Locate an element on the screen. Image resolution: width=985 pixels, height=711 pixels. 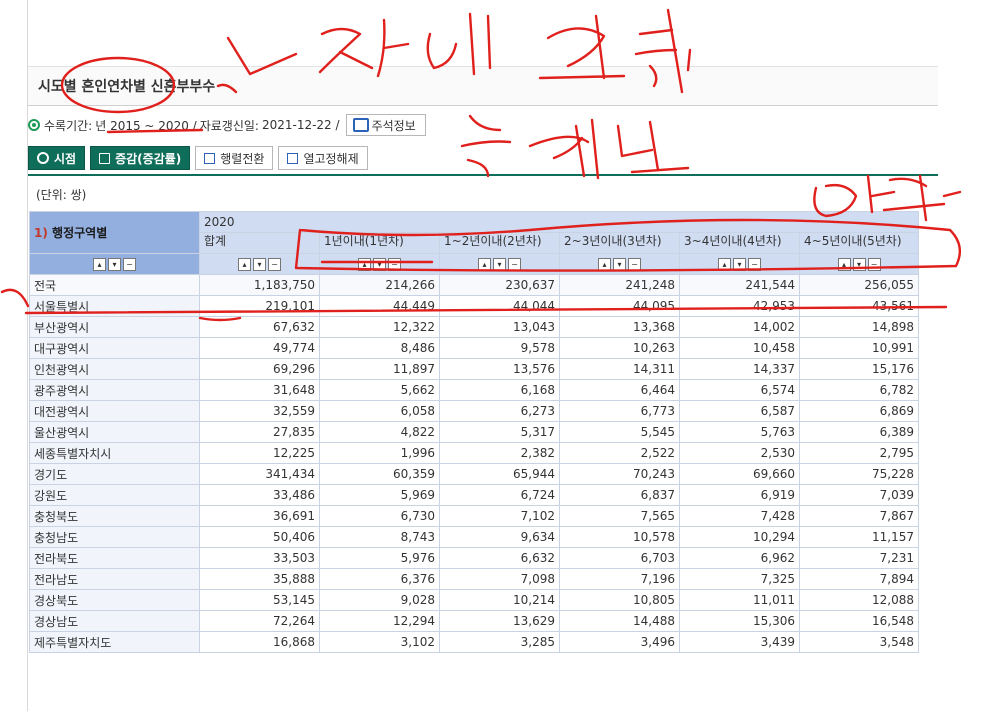
table-cell: 14,002 is located at coordinates (739, 327).